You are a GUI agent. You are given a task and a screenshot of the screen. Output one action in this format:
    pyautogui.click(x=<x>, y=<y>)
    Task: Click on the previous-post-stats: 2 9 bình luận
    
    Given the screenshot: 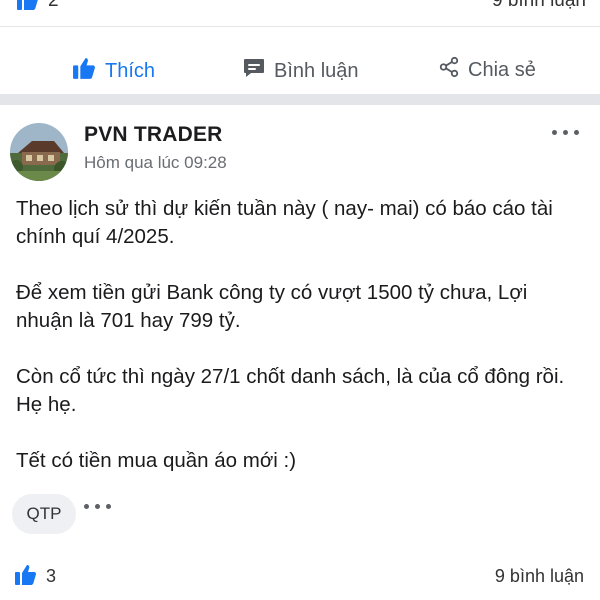 What is the action you would take?
    pyautogui.click(x=300, y=6)
    